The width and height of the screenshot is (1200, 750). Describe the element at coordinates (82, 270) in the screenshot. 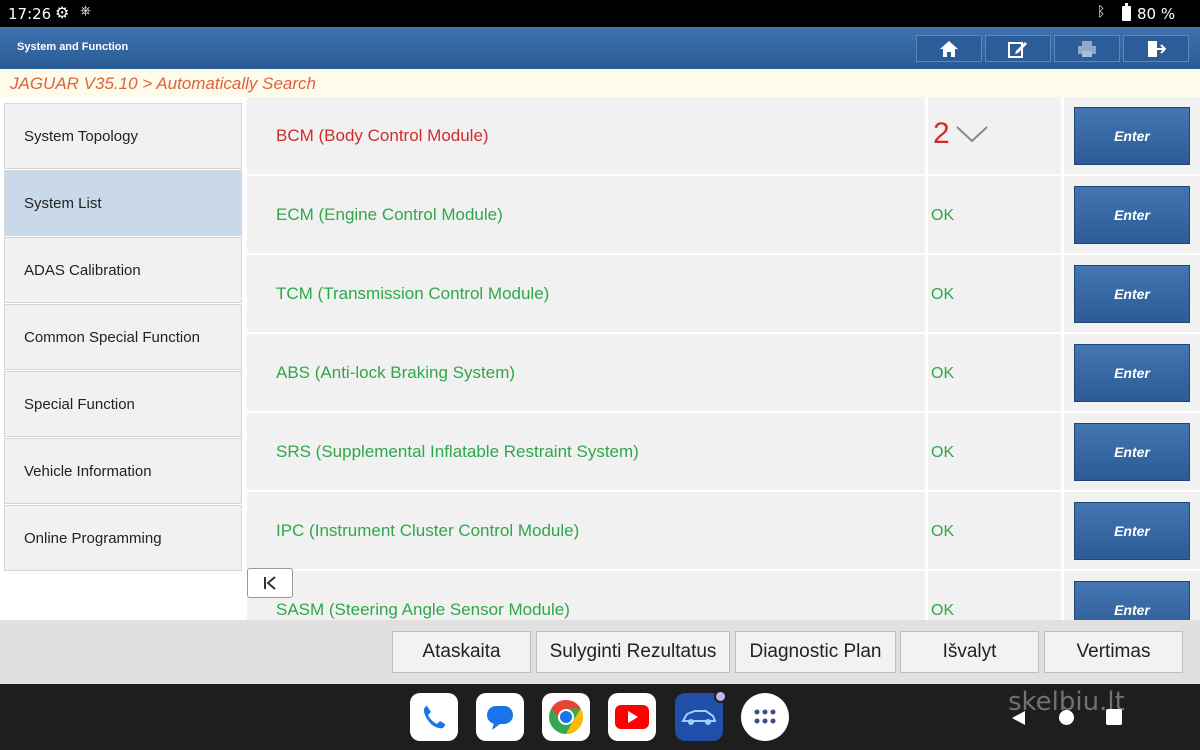

I see `sidebar-item-label: ADAS Calibration` at that location.